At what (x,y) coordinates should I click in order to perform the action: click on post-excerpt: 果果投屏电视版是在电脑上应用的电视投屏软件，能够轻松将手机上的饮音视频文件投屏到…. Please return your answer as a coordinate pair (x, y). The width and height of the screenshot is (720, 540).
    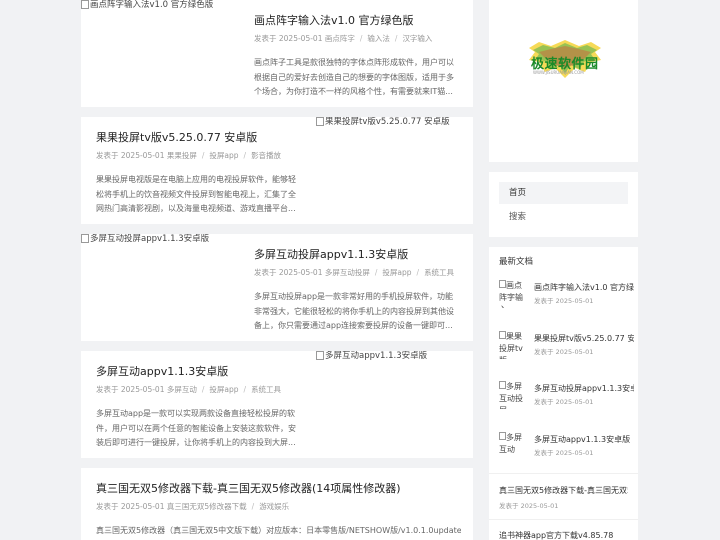
    Looking at the image, I should click on (196, 194).